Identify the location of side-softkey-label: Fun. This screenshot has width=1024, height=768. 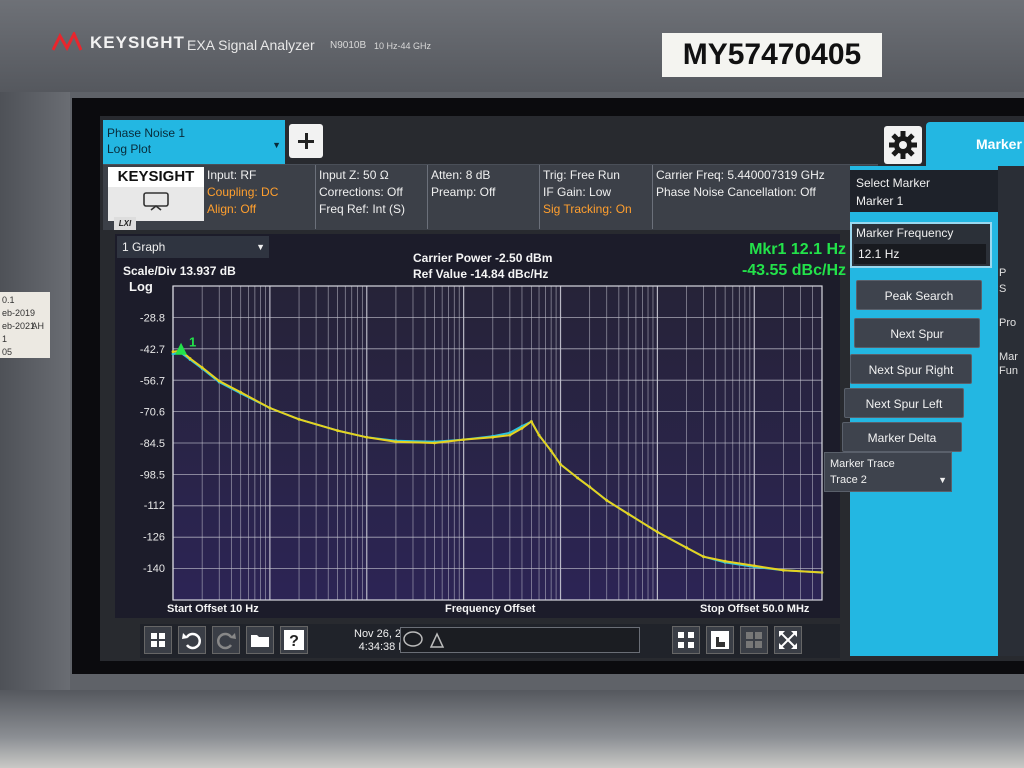
(1011, 371).